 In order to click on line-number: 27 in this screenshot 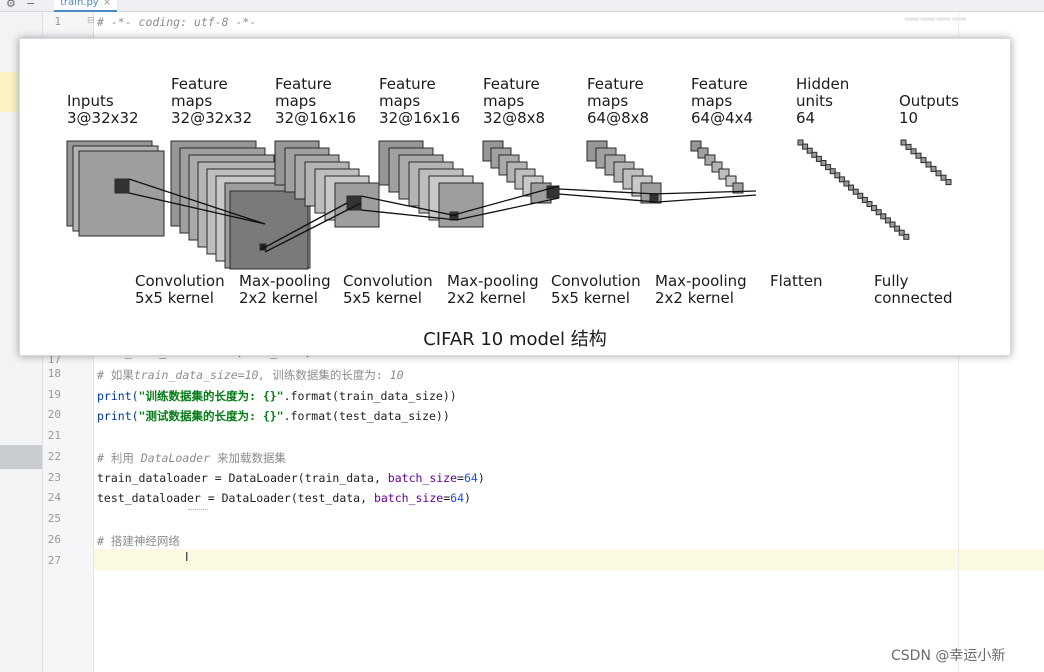, I will do `click(54, 560)`.